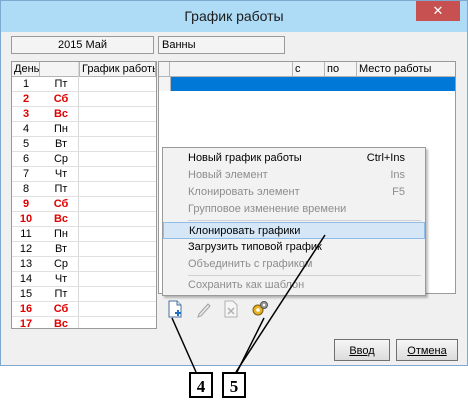 The width and height of the screenshot is (468, 404). What do you see at coordinates (201, 385) in the screenshot?
I see `callout-4: 4` at bounding box center [201, 385].